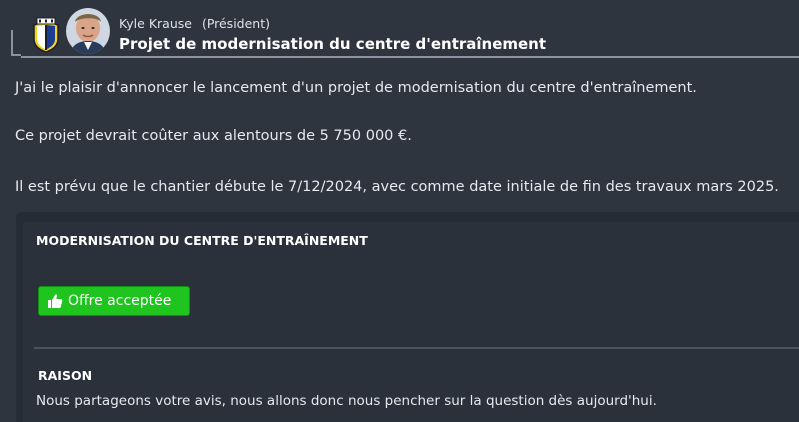 Image resolution: width=799 pixels, height=422 pixels. I want to click on sender-role: (Président), so click(235, 23).